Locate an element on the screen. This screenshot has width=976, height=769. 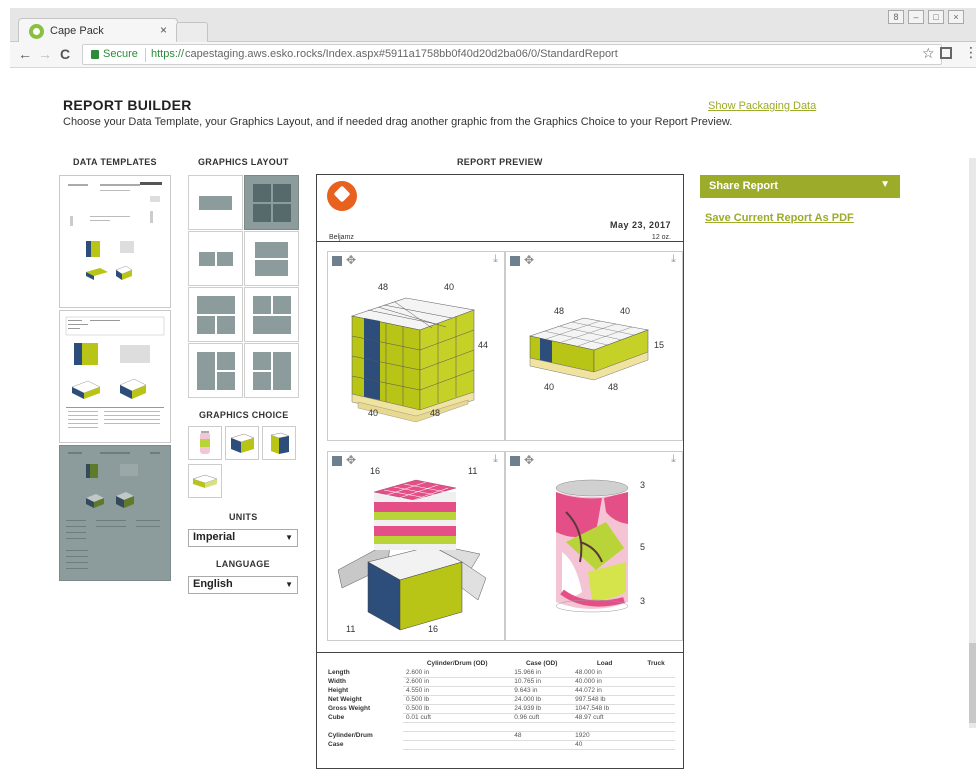
table-row: Gross Weight 0.500 lb 24.939 lb 1047.548 lb is located at coordinates (500, 709).